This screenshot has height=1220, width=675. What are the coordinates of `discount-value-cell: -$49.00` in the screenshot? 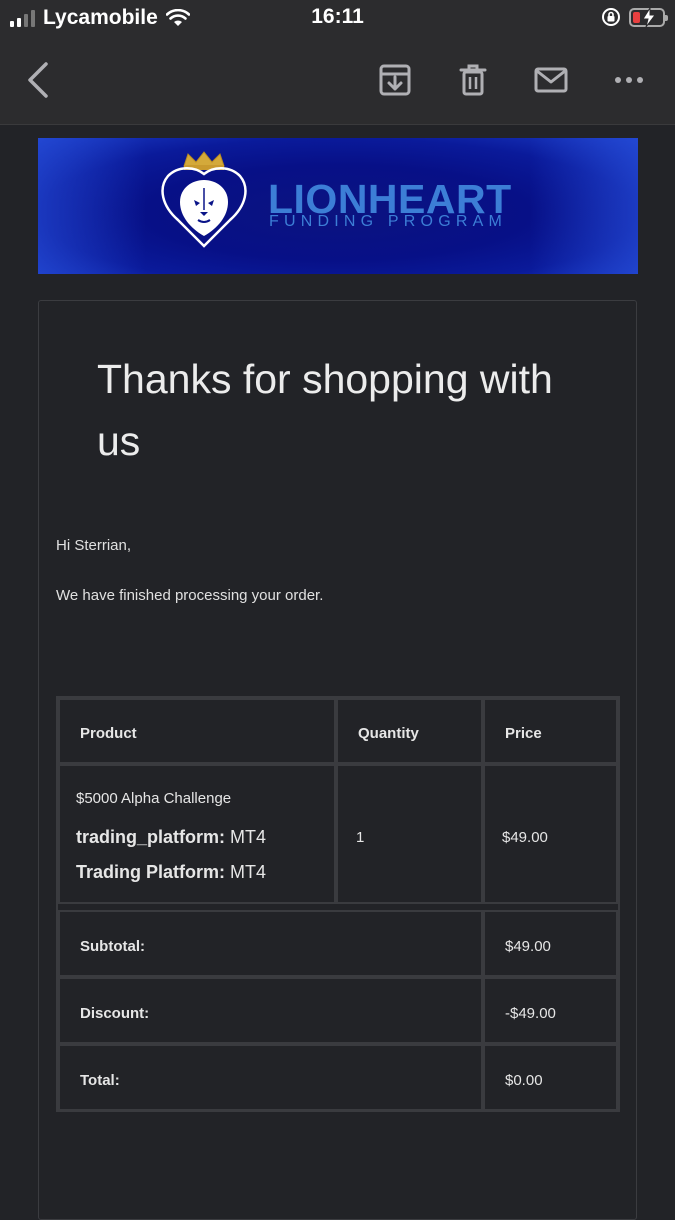 It's located at (550, 1010).